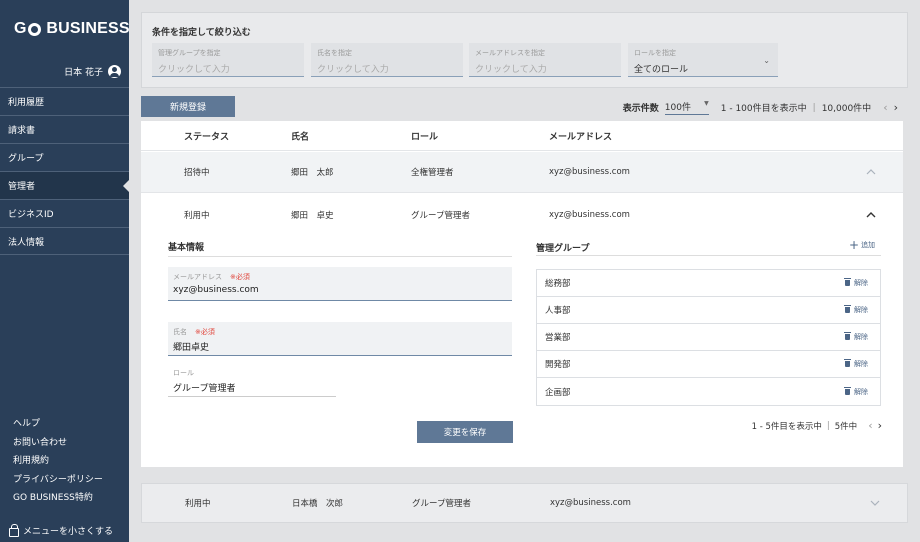  Describe the element at coordinates (854, 245) in the screenshot. I see `plus-icon: +` at that location.